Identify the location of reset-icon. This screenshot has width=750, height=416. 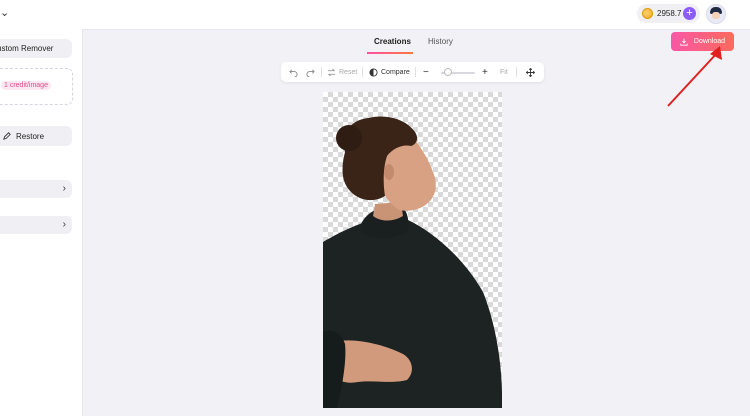
(331, 72).